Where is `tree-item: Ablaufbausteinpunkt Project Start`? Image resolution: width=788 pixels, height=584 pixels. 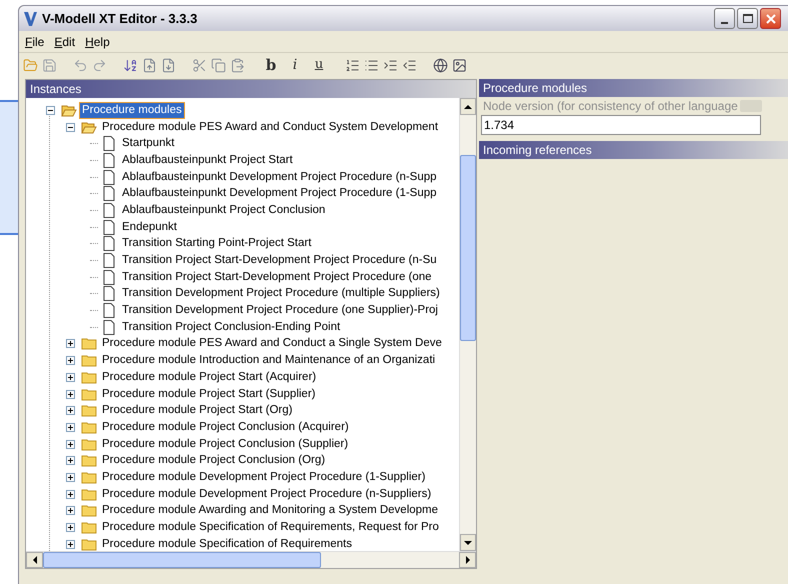
tree-item: Ablaufbausteinpunkt Project Start is located at coordinates (207, 160).